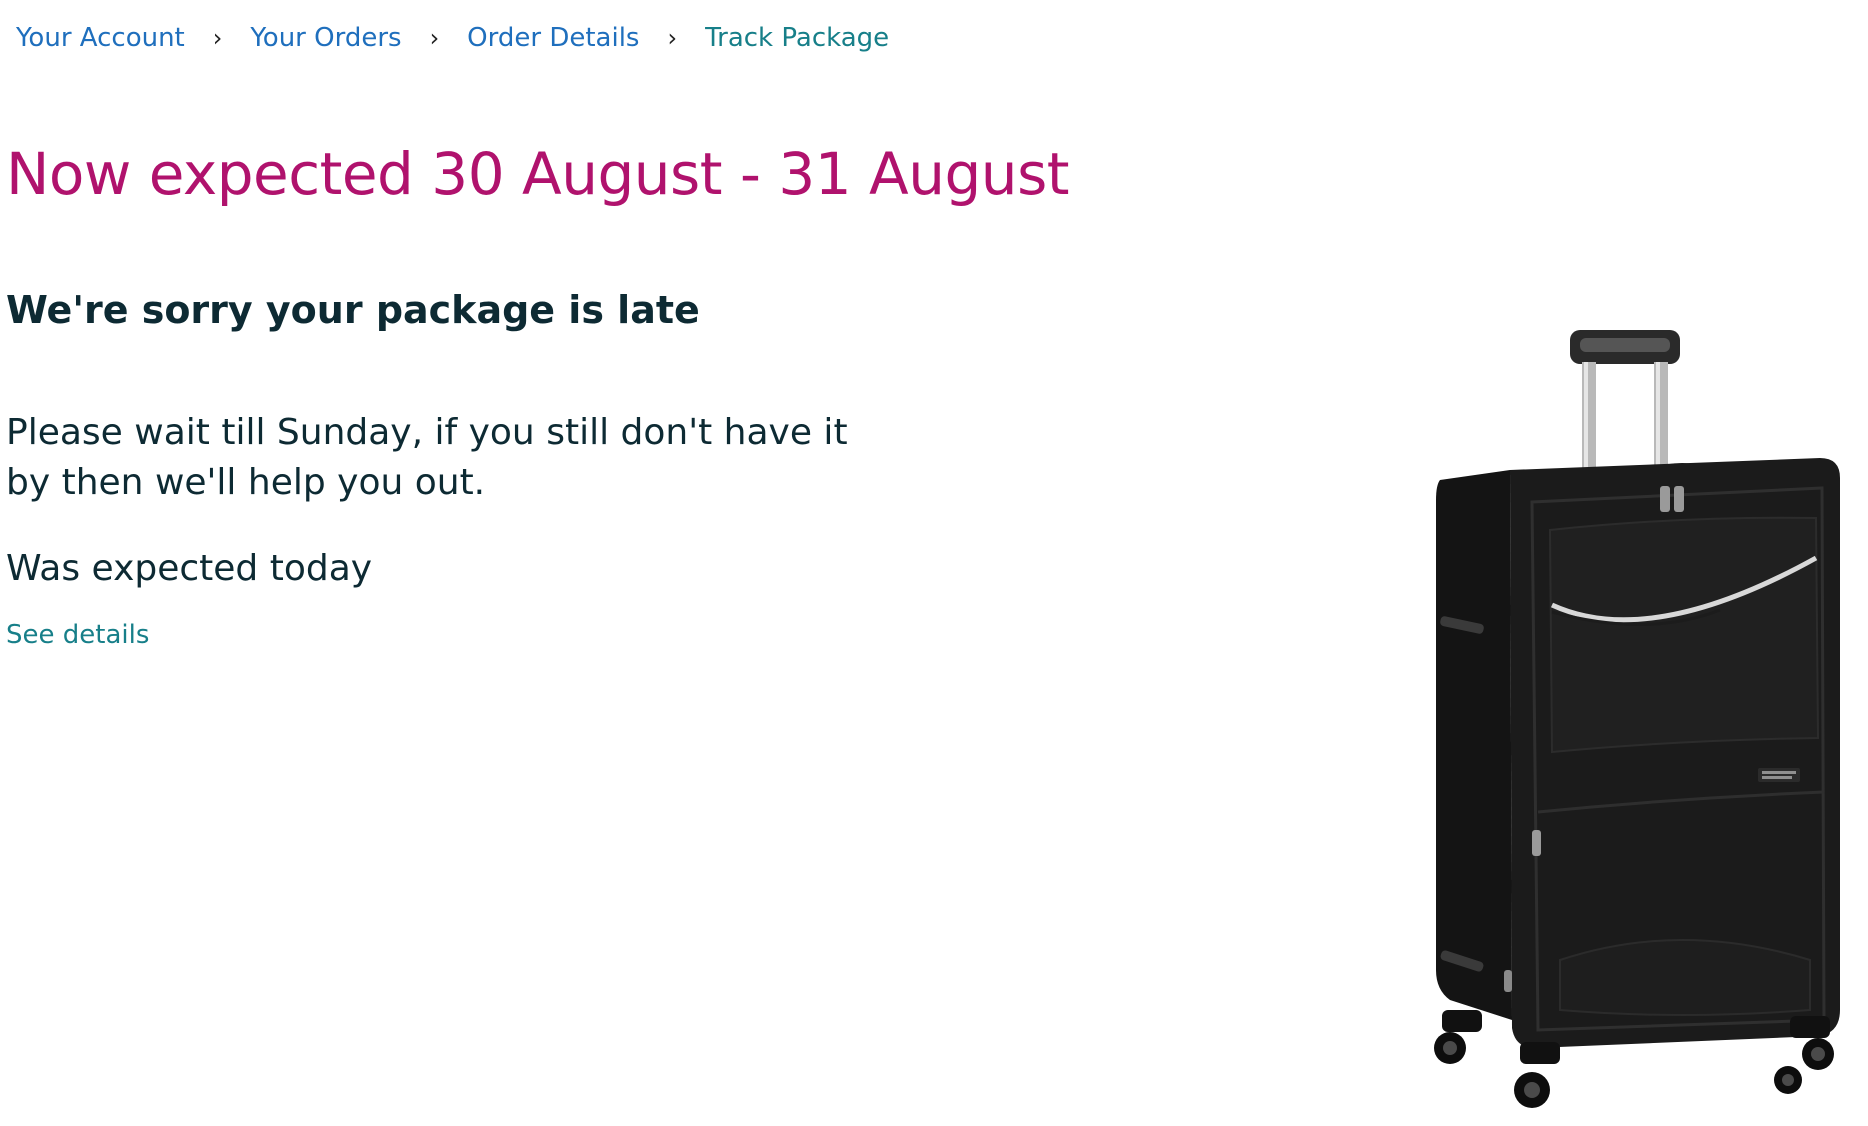 This screenshot has width=1868, height=1126. I want to click on apology-heading: We're sorry your package is late, so click(353, 310).